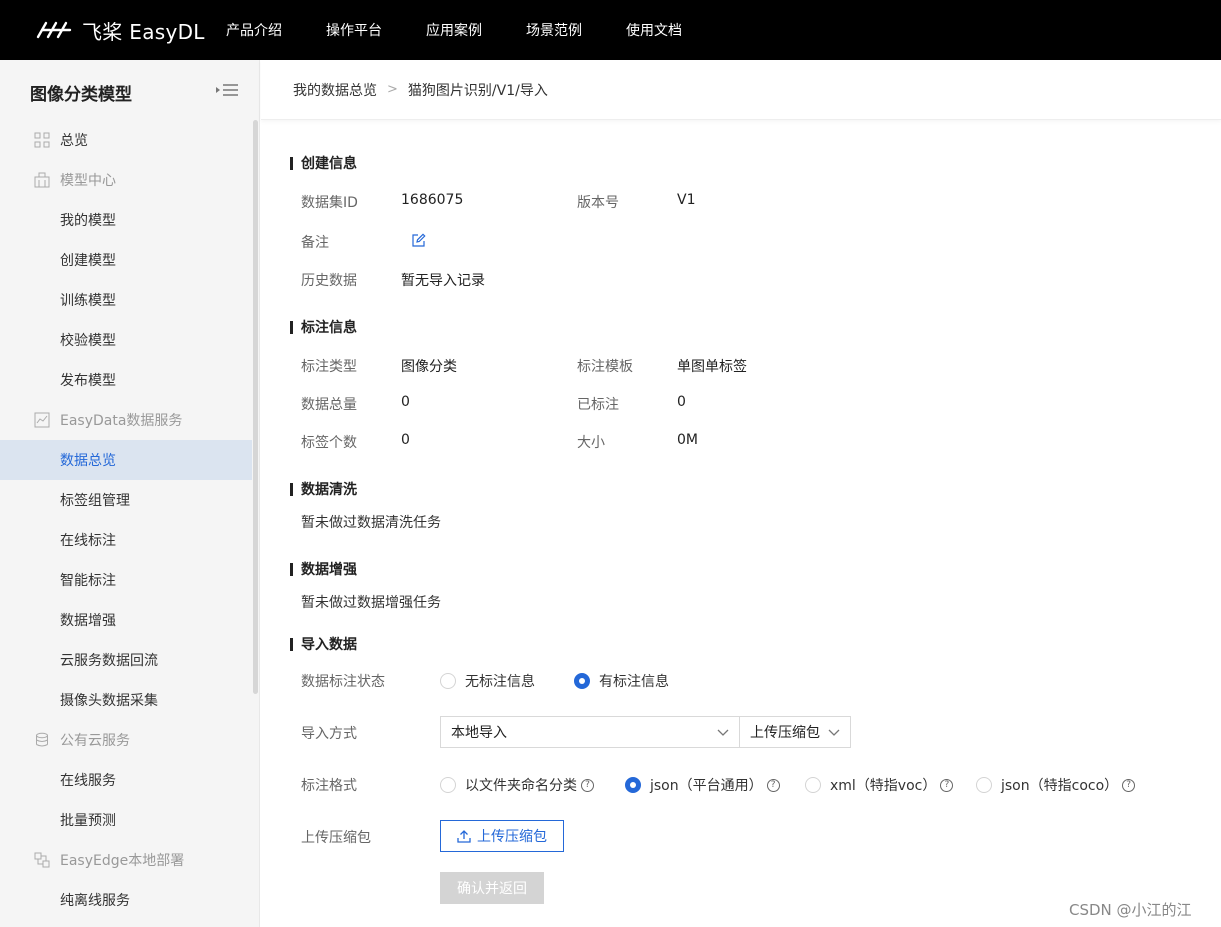 The image size is (1221, 927). What do you see at coordinates (109, 661) in the screenshot?
I see `sidebar-item-label: 云服务数据回流` at bounding box center [109, 661].